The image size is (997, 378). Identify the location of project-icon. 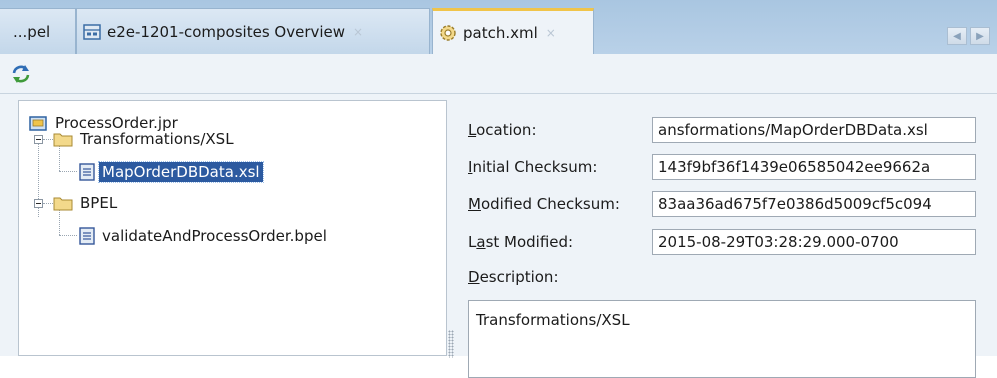
(38, 123).